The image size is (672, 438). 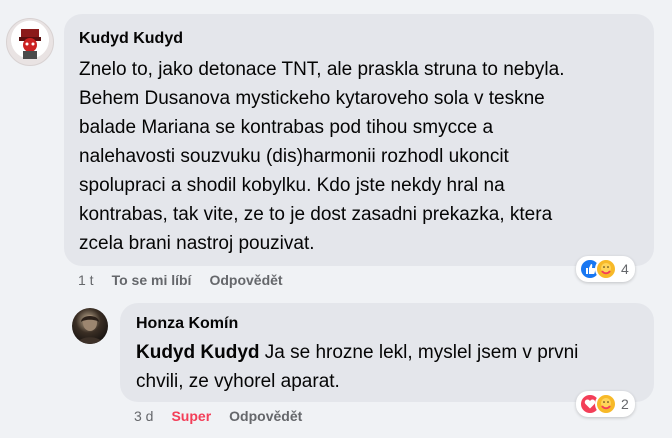 What do you see at coordinates (198, 352) in the screenshot?
I see `reply-mention: Kudyd Kudyd` at bounding box center [198, 352].